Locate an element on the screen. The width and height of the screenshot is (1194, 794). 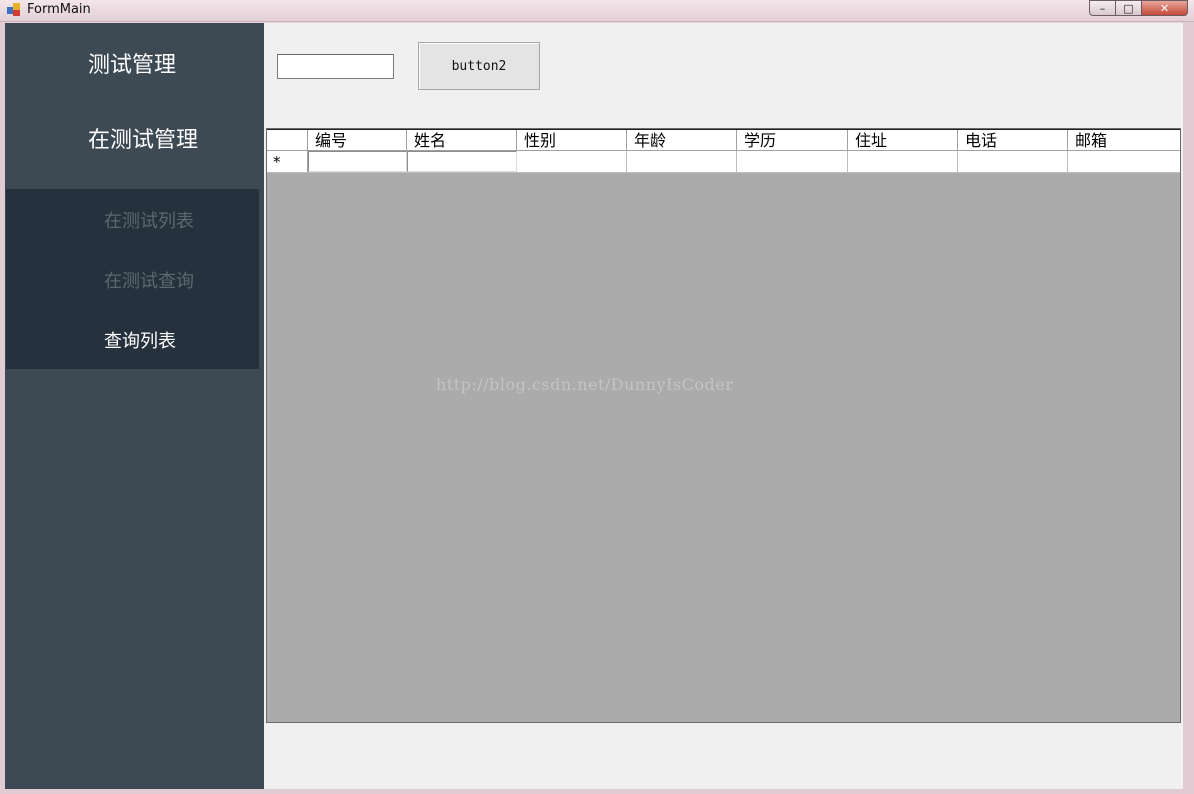
column-header-id: 编号 is located at coordinates (357, 140).